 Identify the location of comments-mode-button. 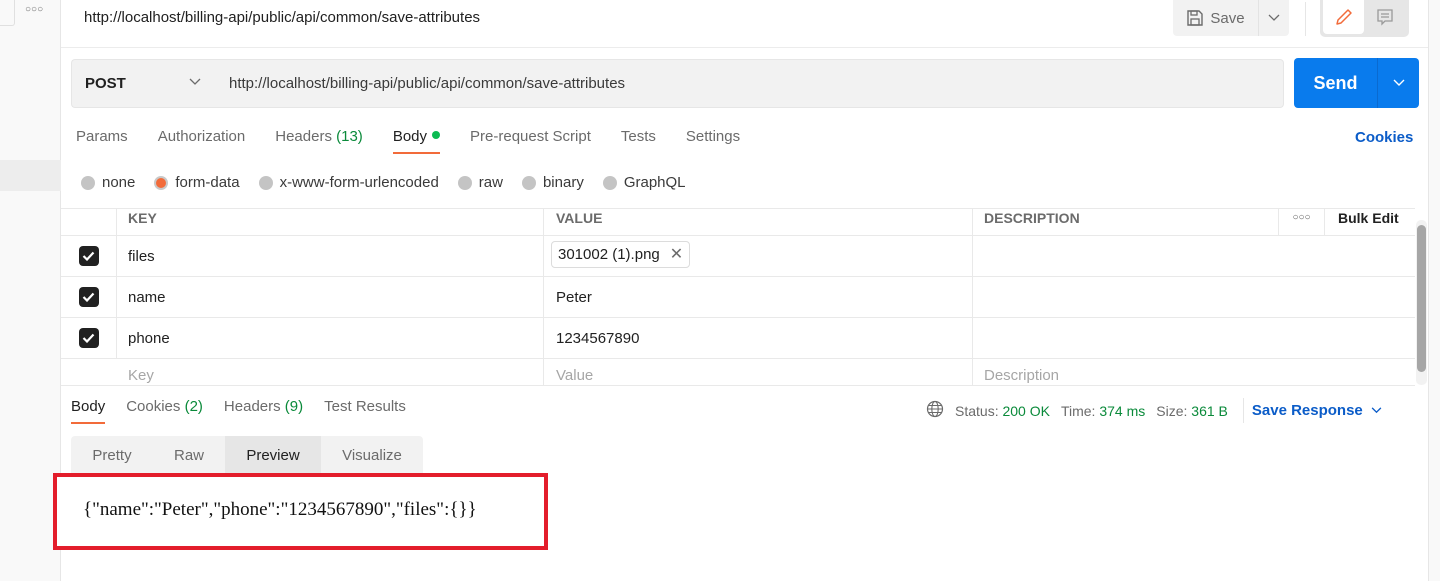
(1384, 17).